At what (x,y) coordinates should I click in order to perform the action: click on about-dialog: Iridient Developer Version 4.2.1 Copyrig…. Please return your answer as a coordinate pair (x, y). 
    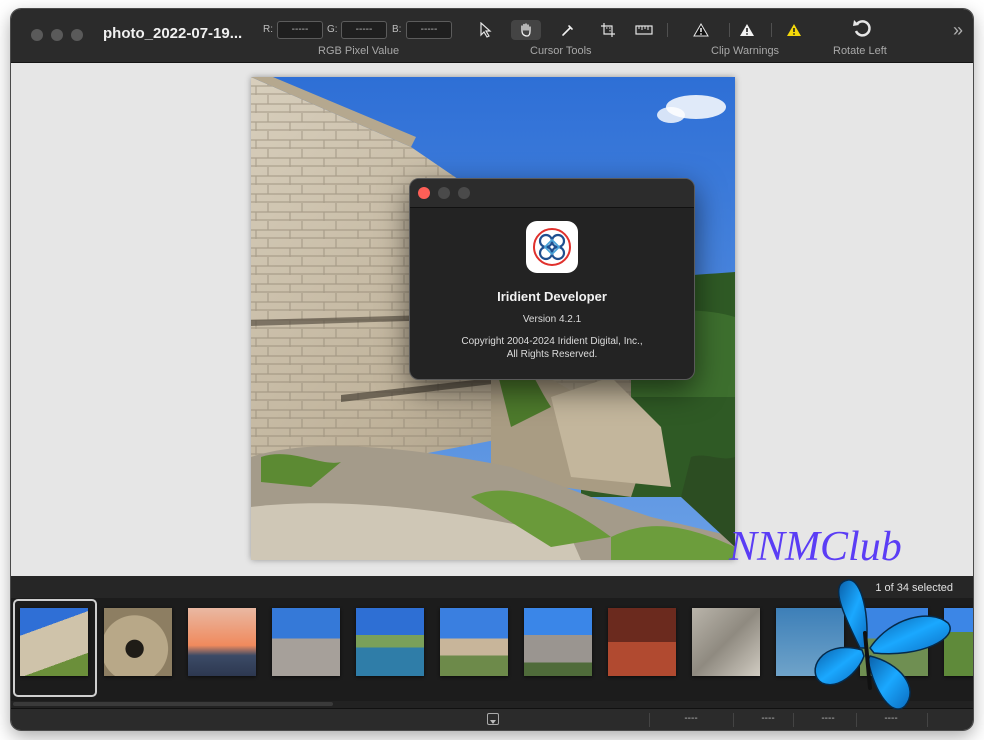
    Looking at the image, I should click on (552, 279).